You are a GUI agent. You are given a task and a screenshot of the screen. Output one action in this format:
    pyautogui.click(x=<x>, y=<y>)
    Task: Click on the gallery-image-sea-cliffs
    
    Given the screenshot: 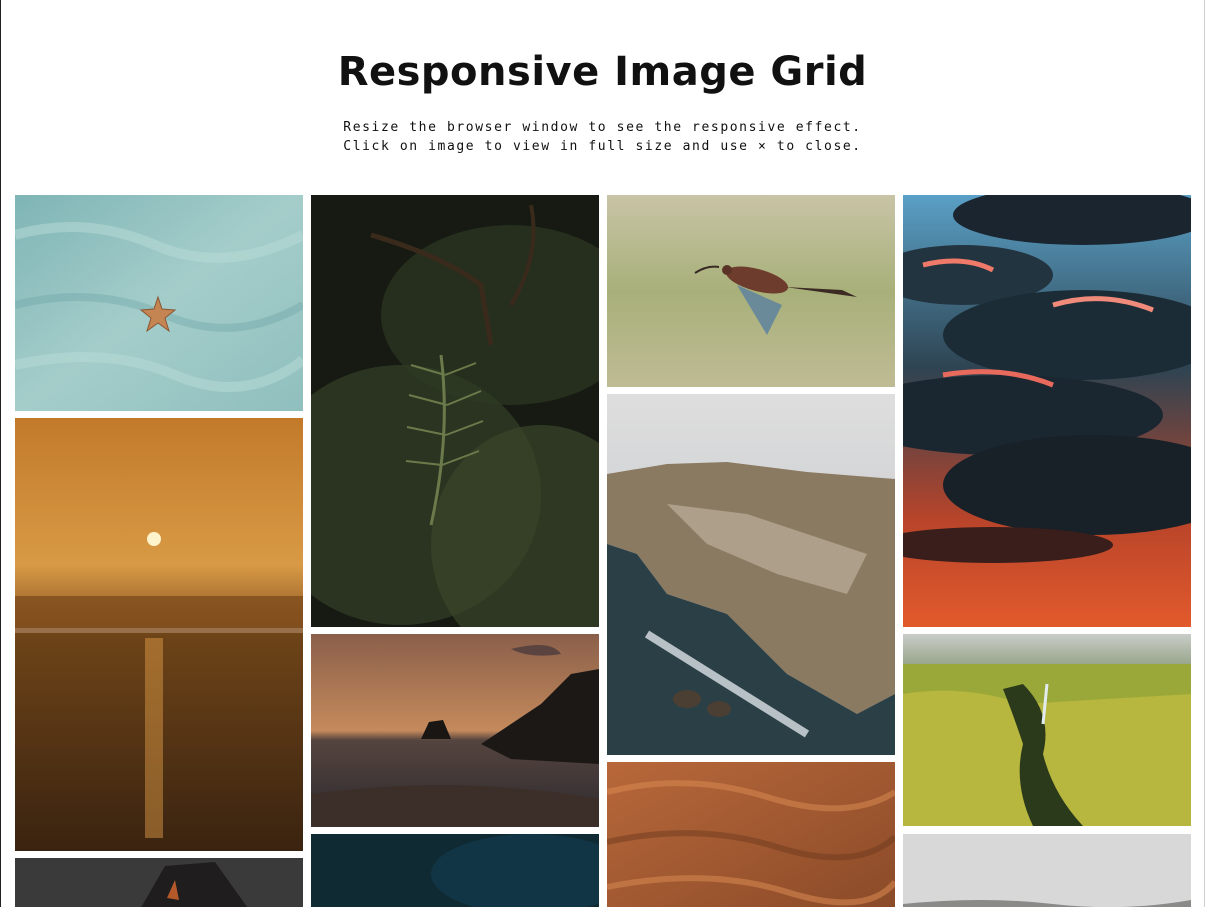 What is the action you would take?
    pyautogui.click(x=751, y=574)
    